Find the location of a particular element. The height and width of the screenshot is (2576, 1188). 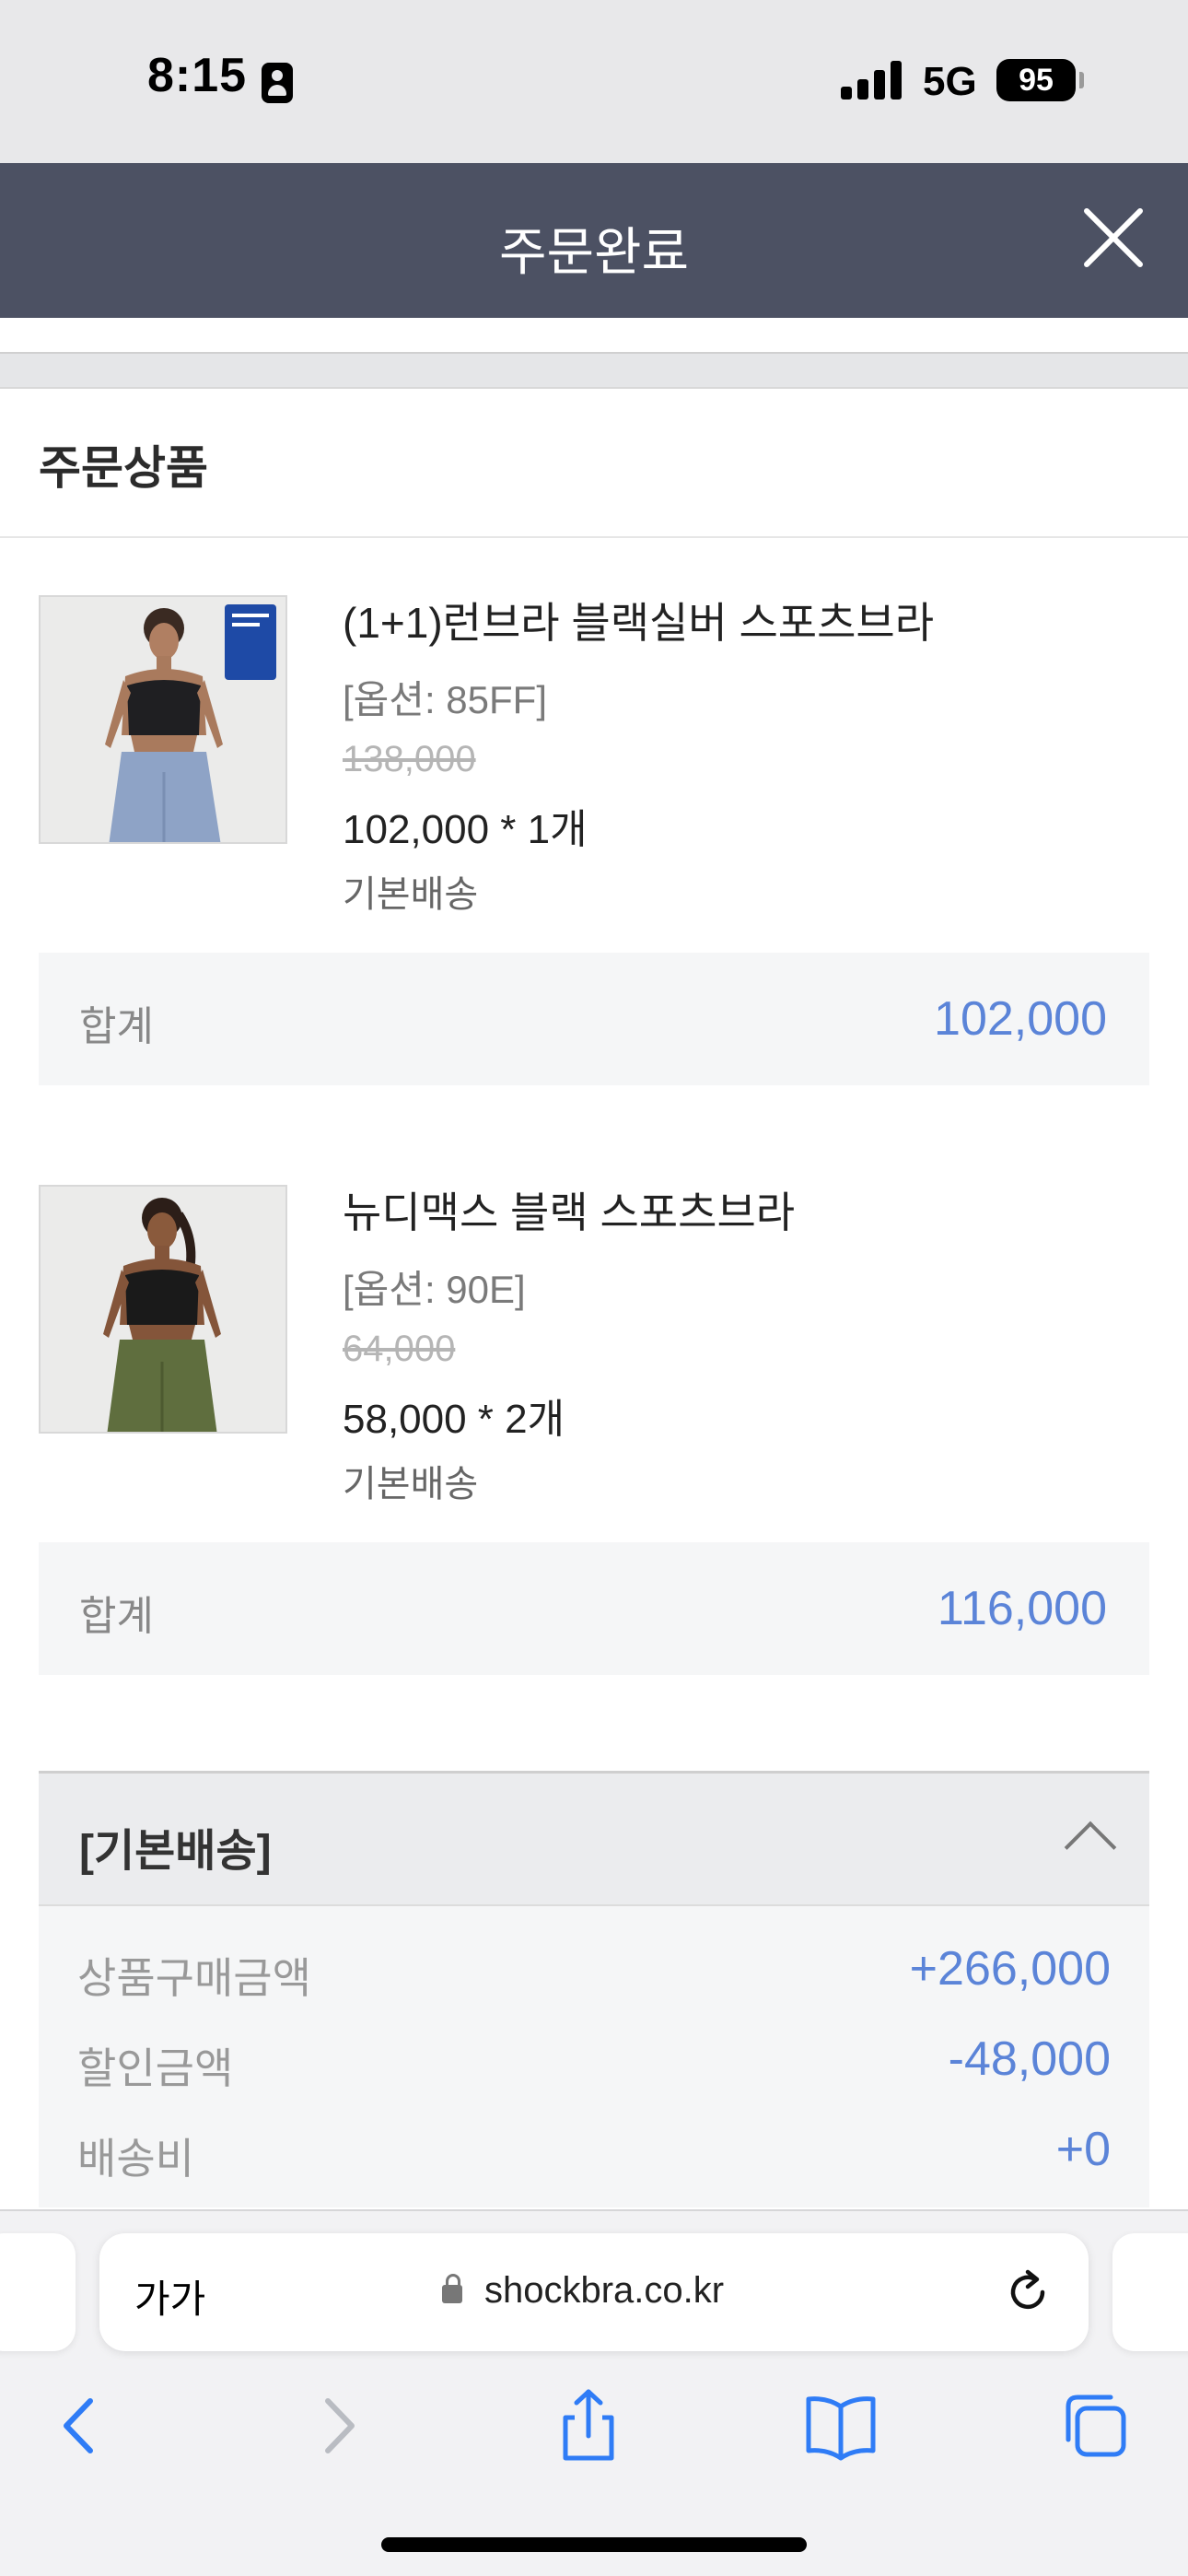

signal-icon is located at coordinates (873, 79).